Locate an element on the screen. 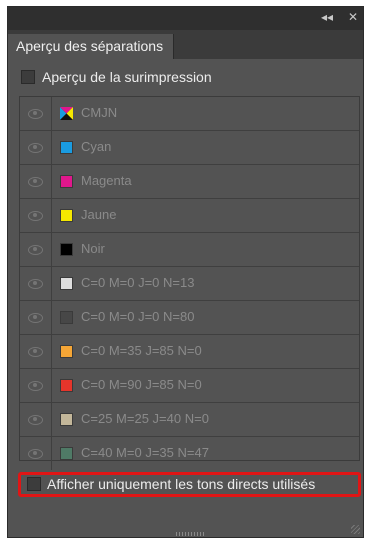  separation-row: C=0 M=90 J=85 N=0 is located at coordinates (189, 386).